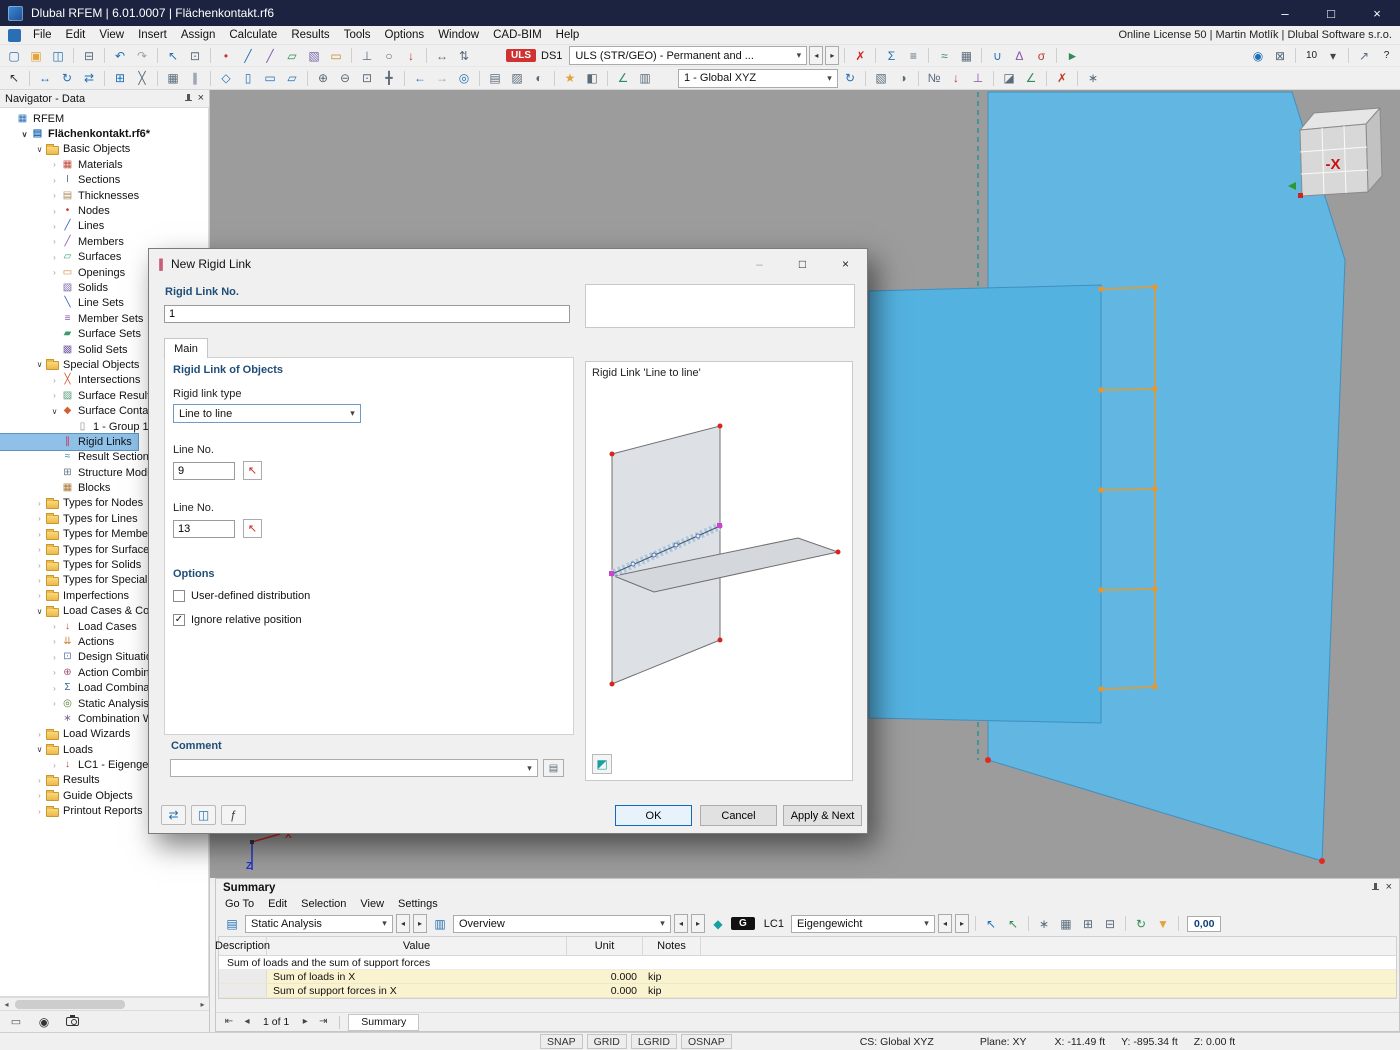  I want to click on result-view-button: ▥, so click(440, 924).